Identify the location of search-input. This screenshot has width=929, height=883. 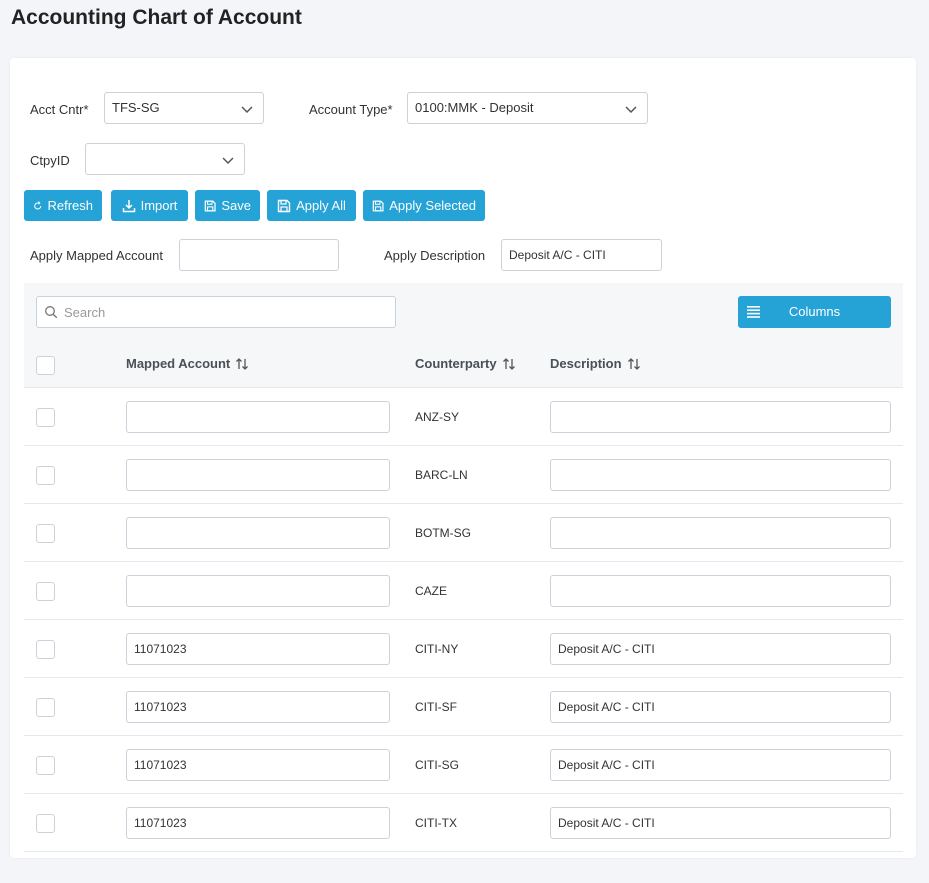
(227, 312).